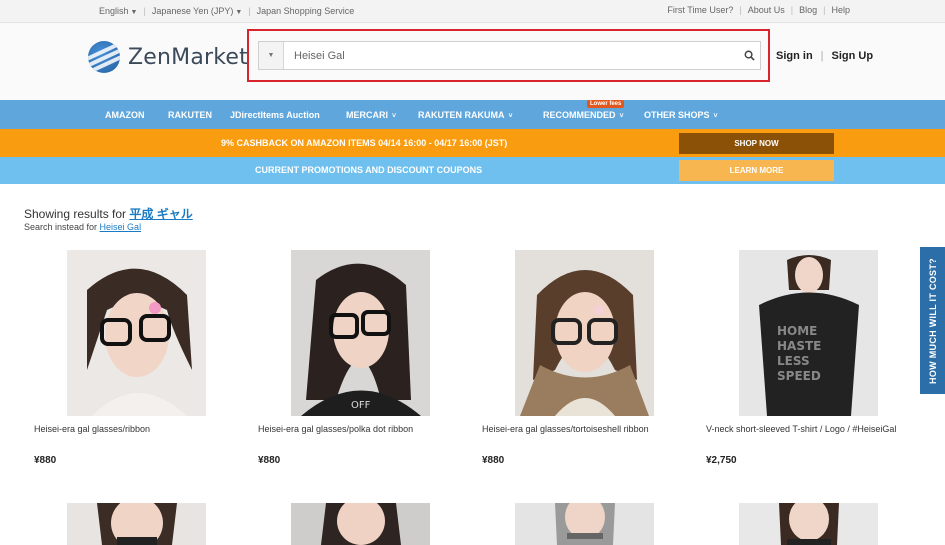  Describe the element at coordinates (461, 115) in the screenshot. I see `nav-label: RAKUTEN RAKUMA` at that location.